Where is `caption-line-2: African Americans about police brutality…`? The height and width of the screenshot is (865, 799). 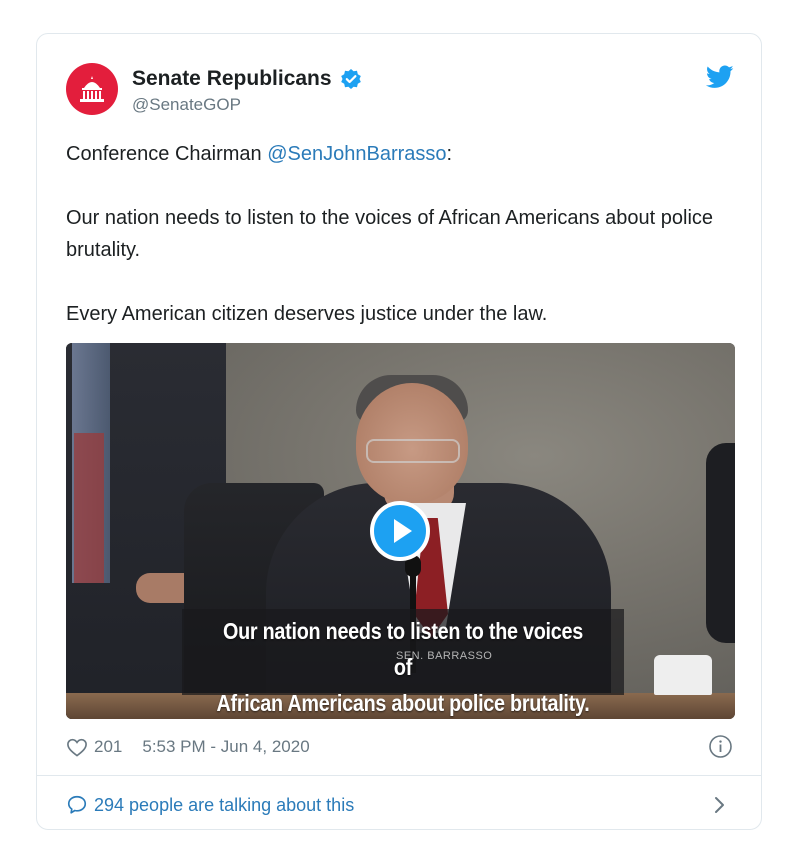 caption-line-2: African Americans about police brutality… is located at coordinates (403, 703).